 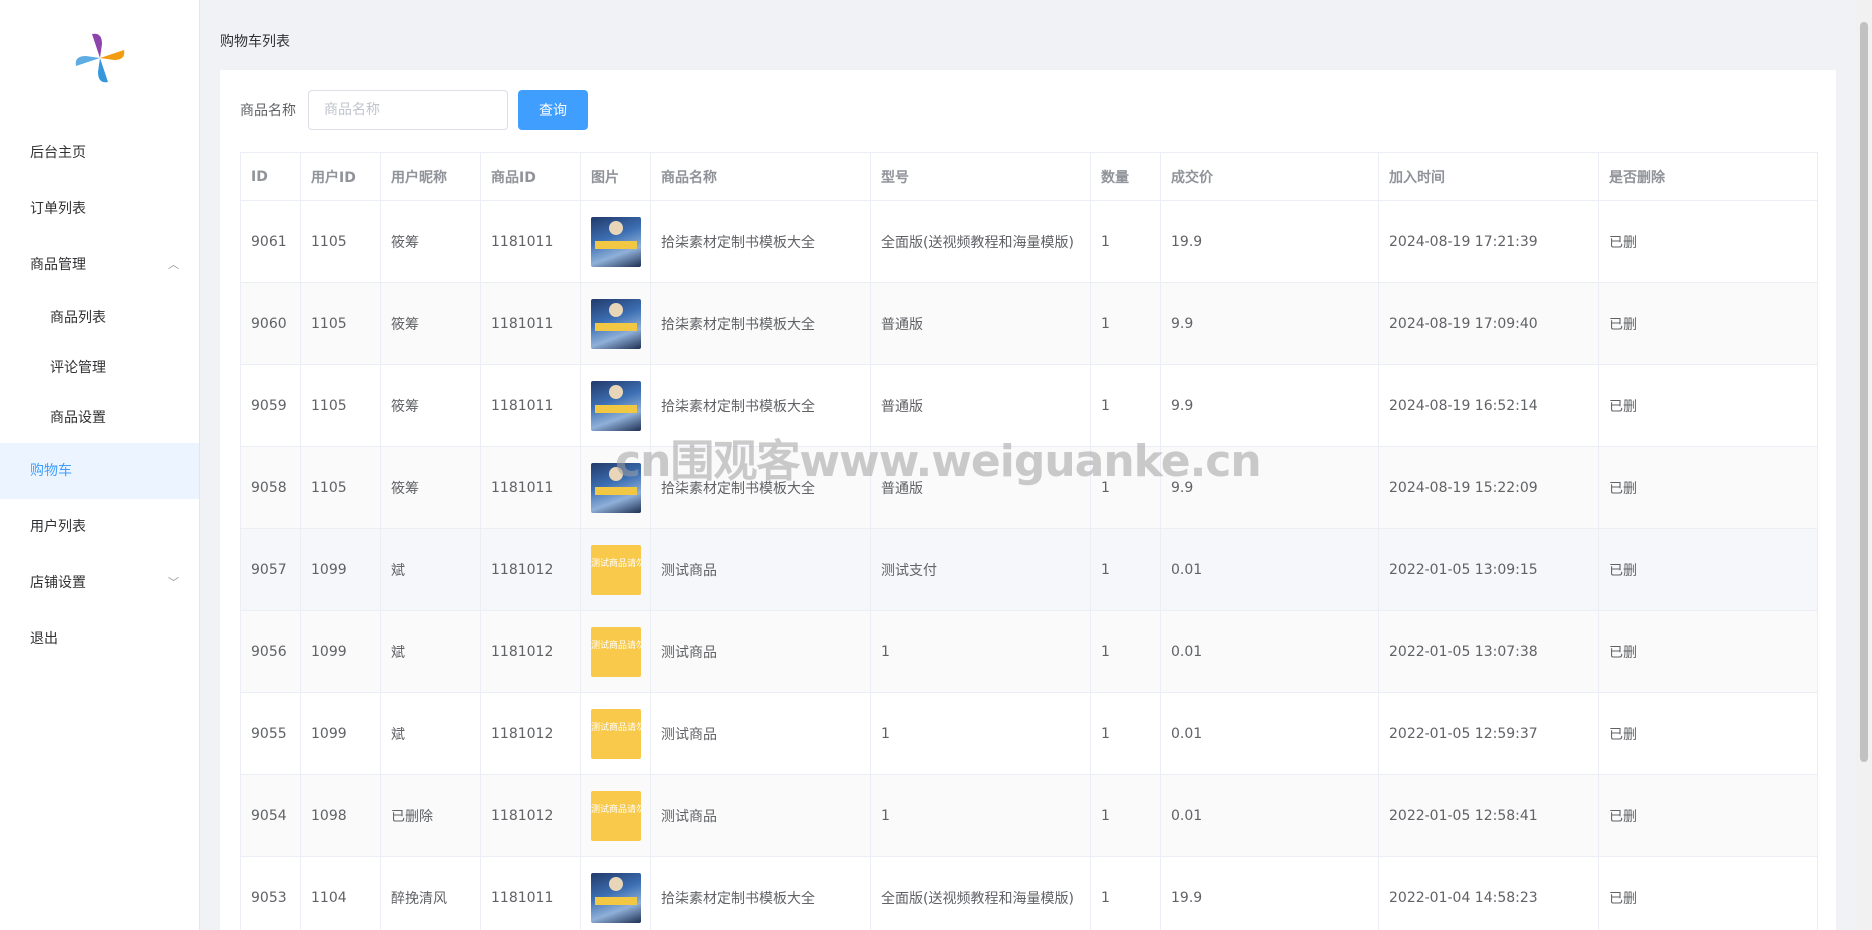 I want to click on sidebar-item-label: 商品设置, so click(x=78, y=418).